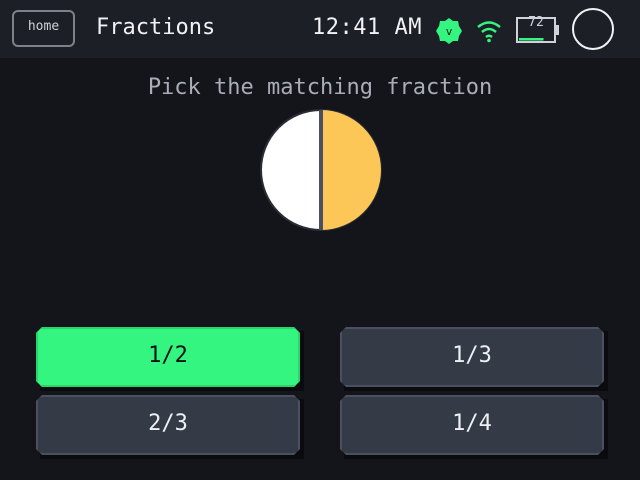  I want to click on battery-fill, so click(531, 39).